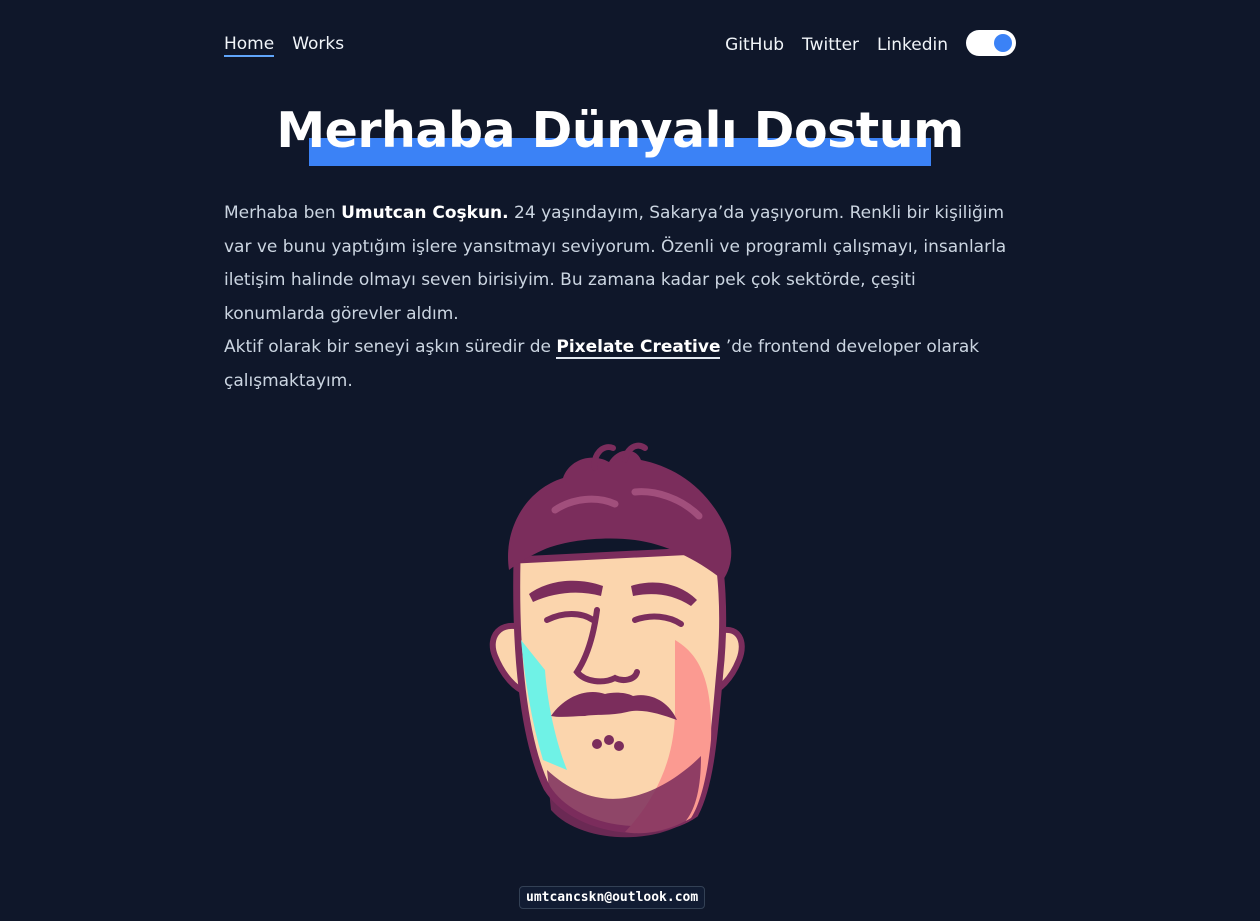 The image size is (1260, 921). What do you see at coordinates (754, 45) in the screenshot?
I see `nav-github-link: GitHub` at bounding box center [754, 45].